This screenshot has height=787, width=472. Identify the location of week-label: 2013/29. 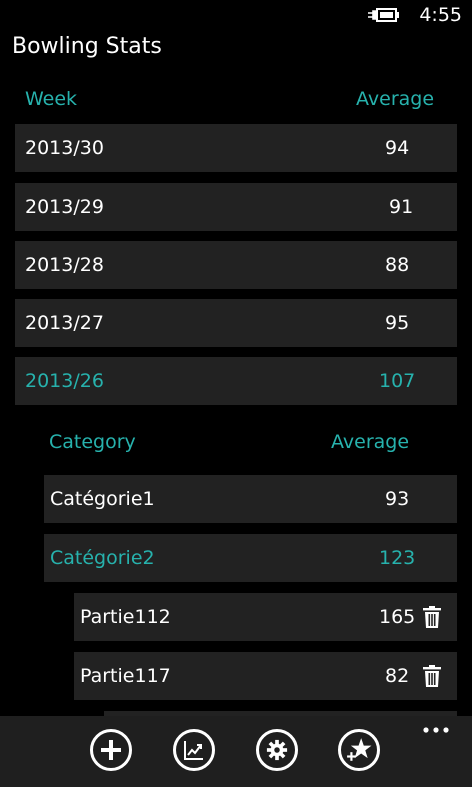
(64, 207).